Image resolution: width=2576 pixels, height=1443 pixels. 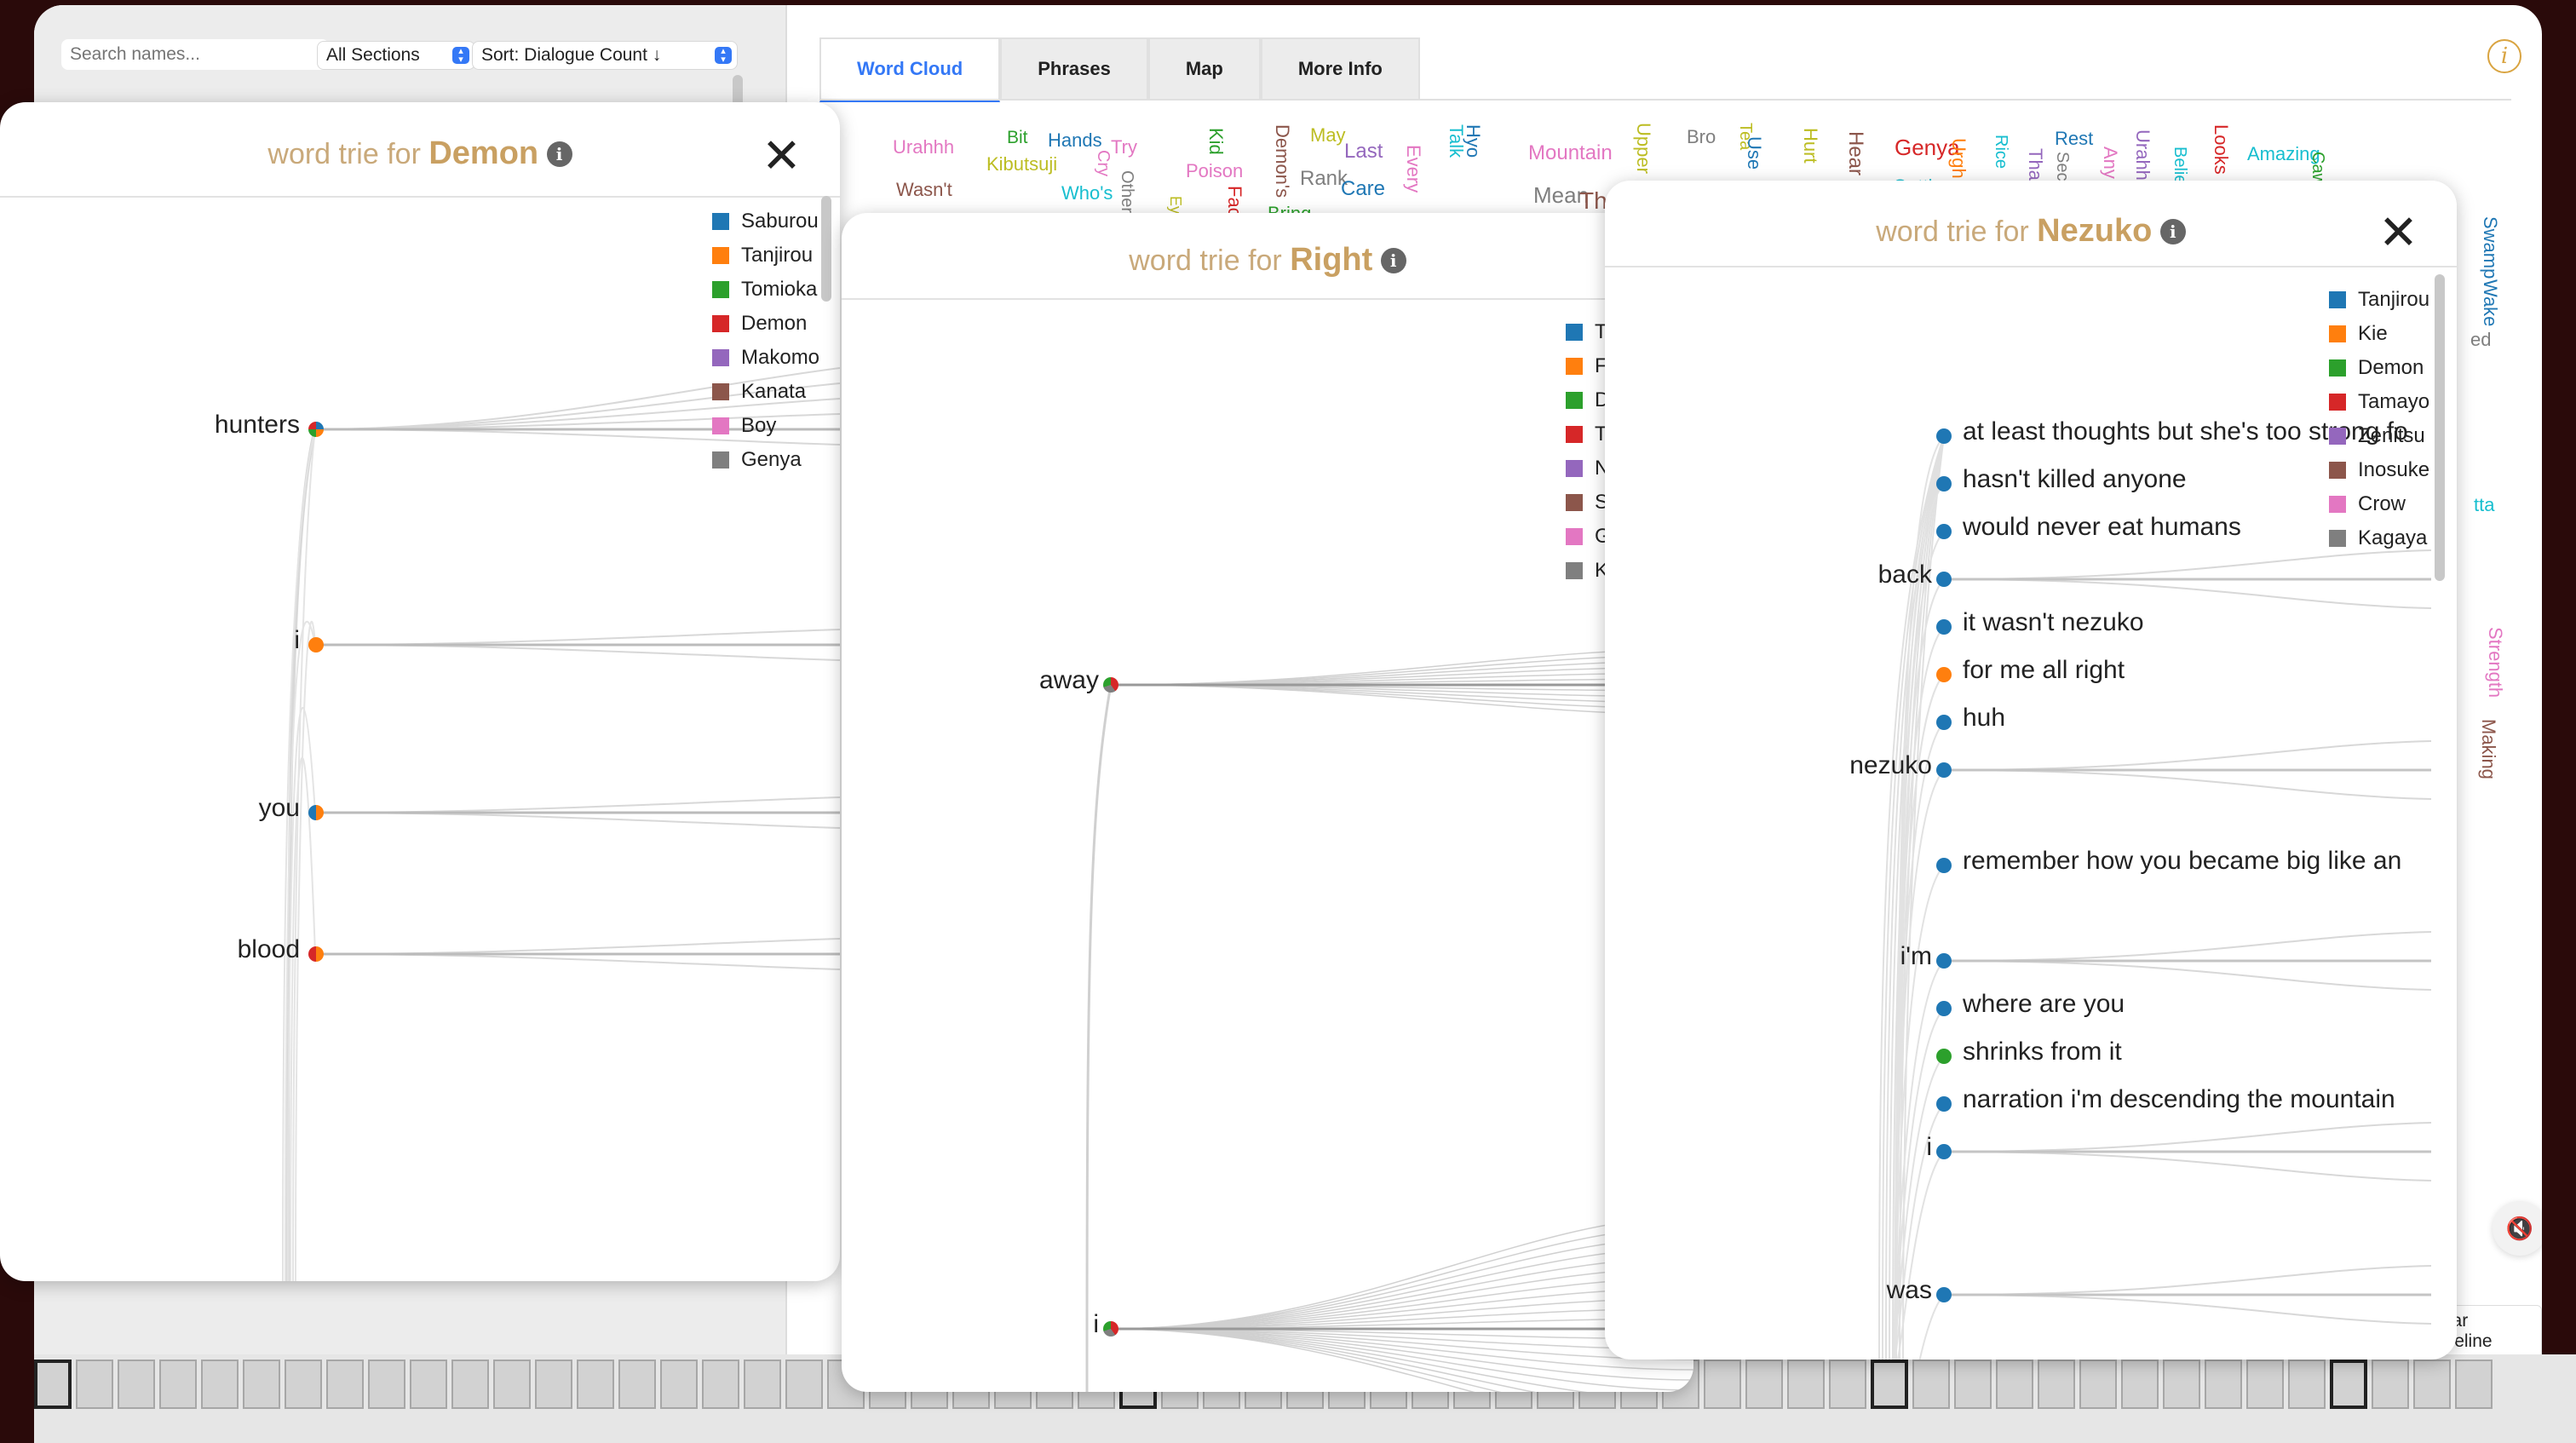 What do you see at coordinates (2379, 504) in the screenshot?
I see `legend-item: Crow` at bounding box center [2379, 504].